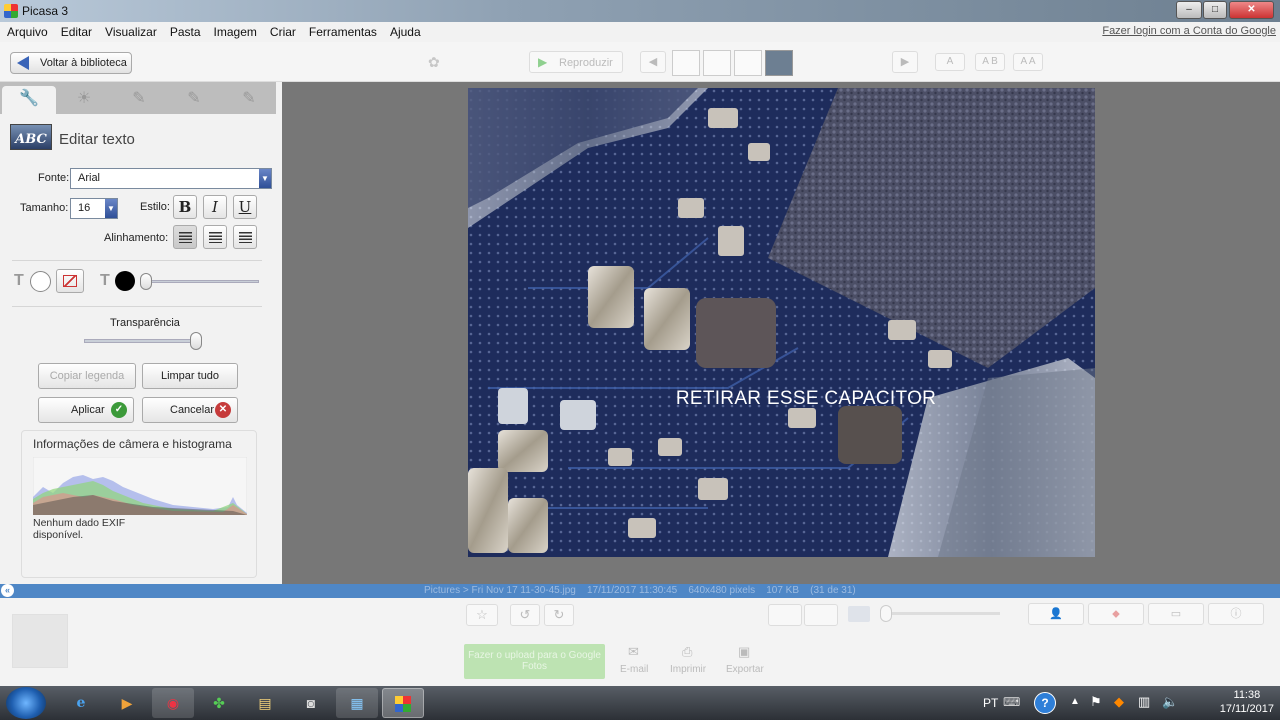  What do you see at coordinates (990, 703) in the screenshot?
I see `language-indicator: PT` at bounding box center [990, 703].